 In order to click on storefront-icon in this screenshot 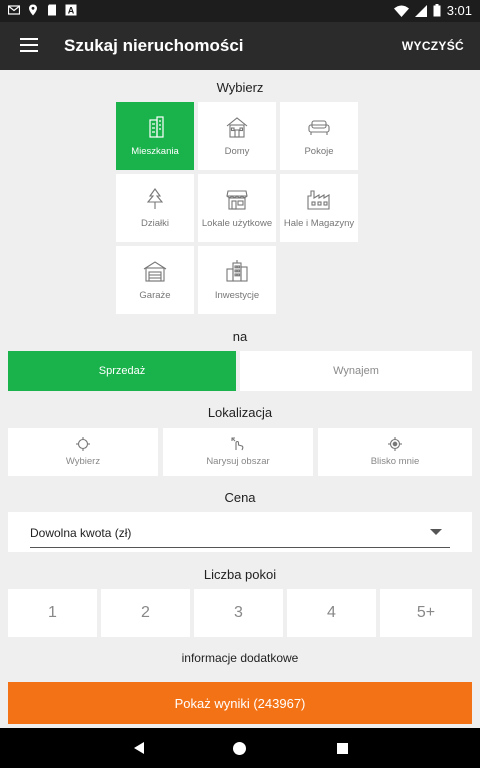, I will do `click(237, 199)`.